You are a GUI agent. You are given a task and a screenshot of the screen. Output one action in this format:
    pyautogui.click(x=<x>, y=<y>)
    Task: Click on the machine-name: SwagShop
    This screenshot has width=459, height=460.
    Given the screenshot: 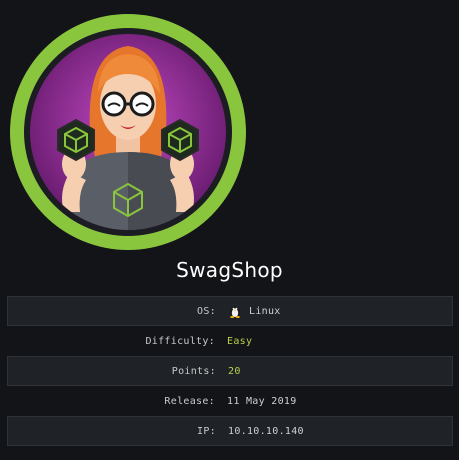 What is the action you would take?
    pyautogui.click(x=229, y=270)
    